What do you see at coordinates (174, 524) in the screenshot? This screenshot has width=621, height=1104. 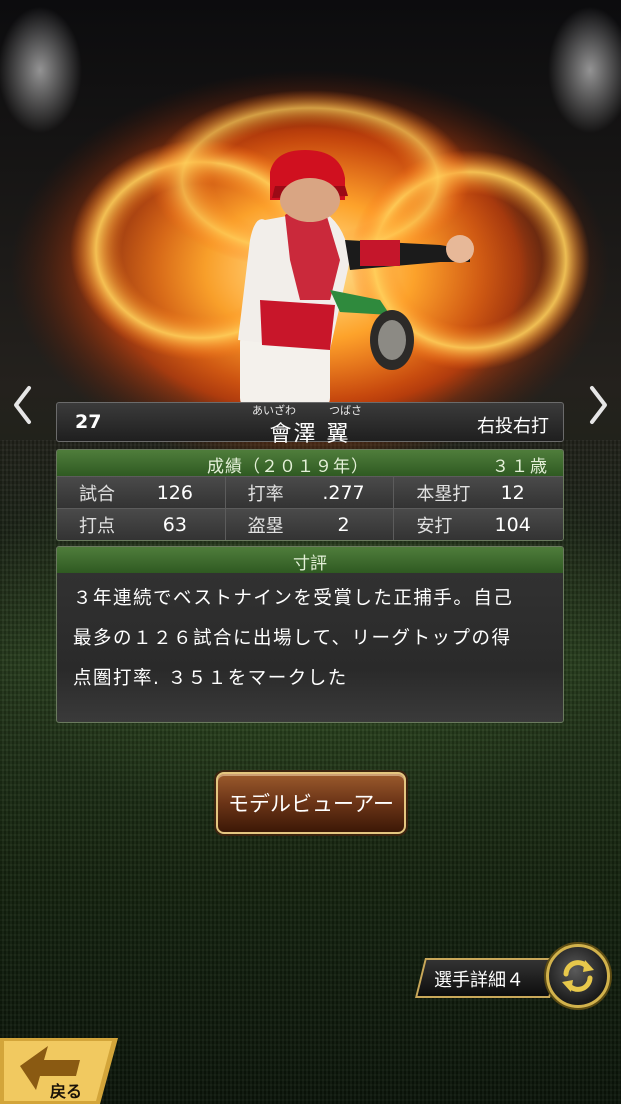 I see `stat-value: 63` at bounding box center [174, 524].